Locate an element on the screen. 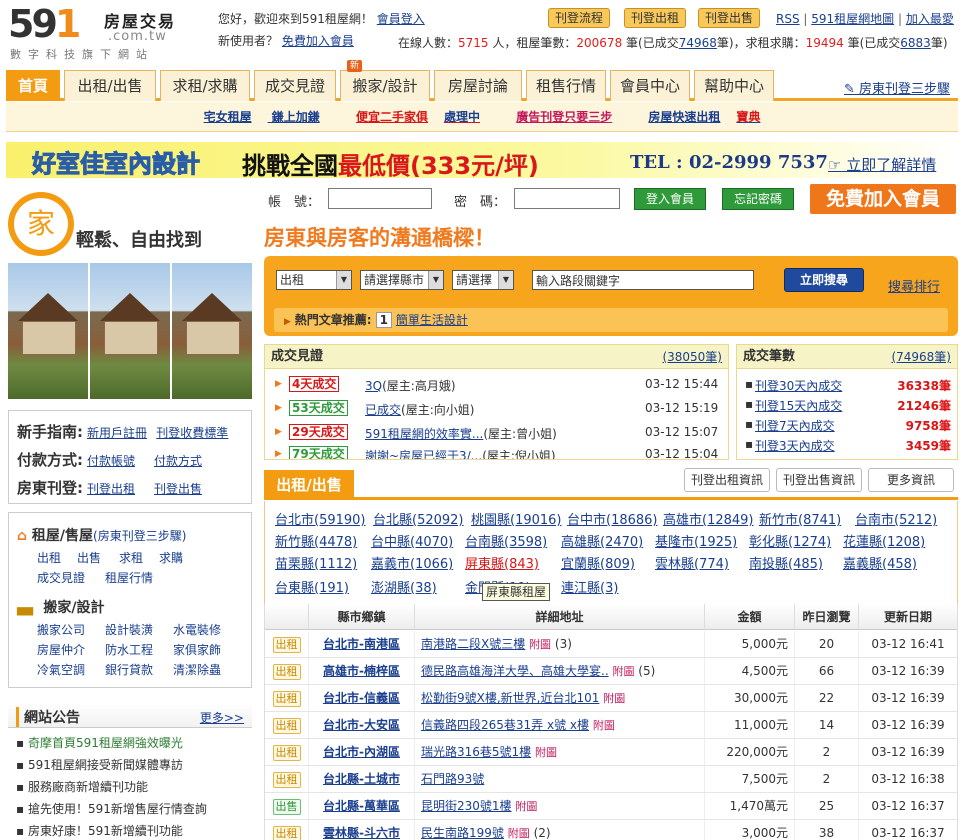 The image size is (964, 840). type-select: 出租 is located at coordinates (314, 280).